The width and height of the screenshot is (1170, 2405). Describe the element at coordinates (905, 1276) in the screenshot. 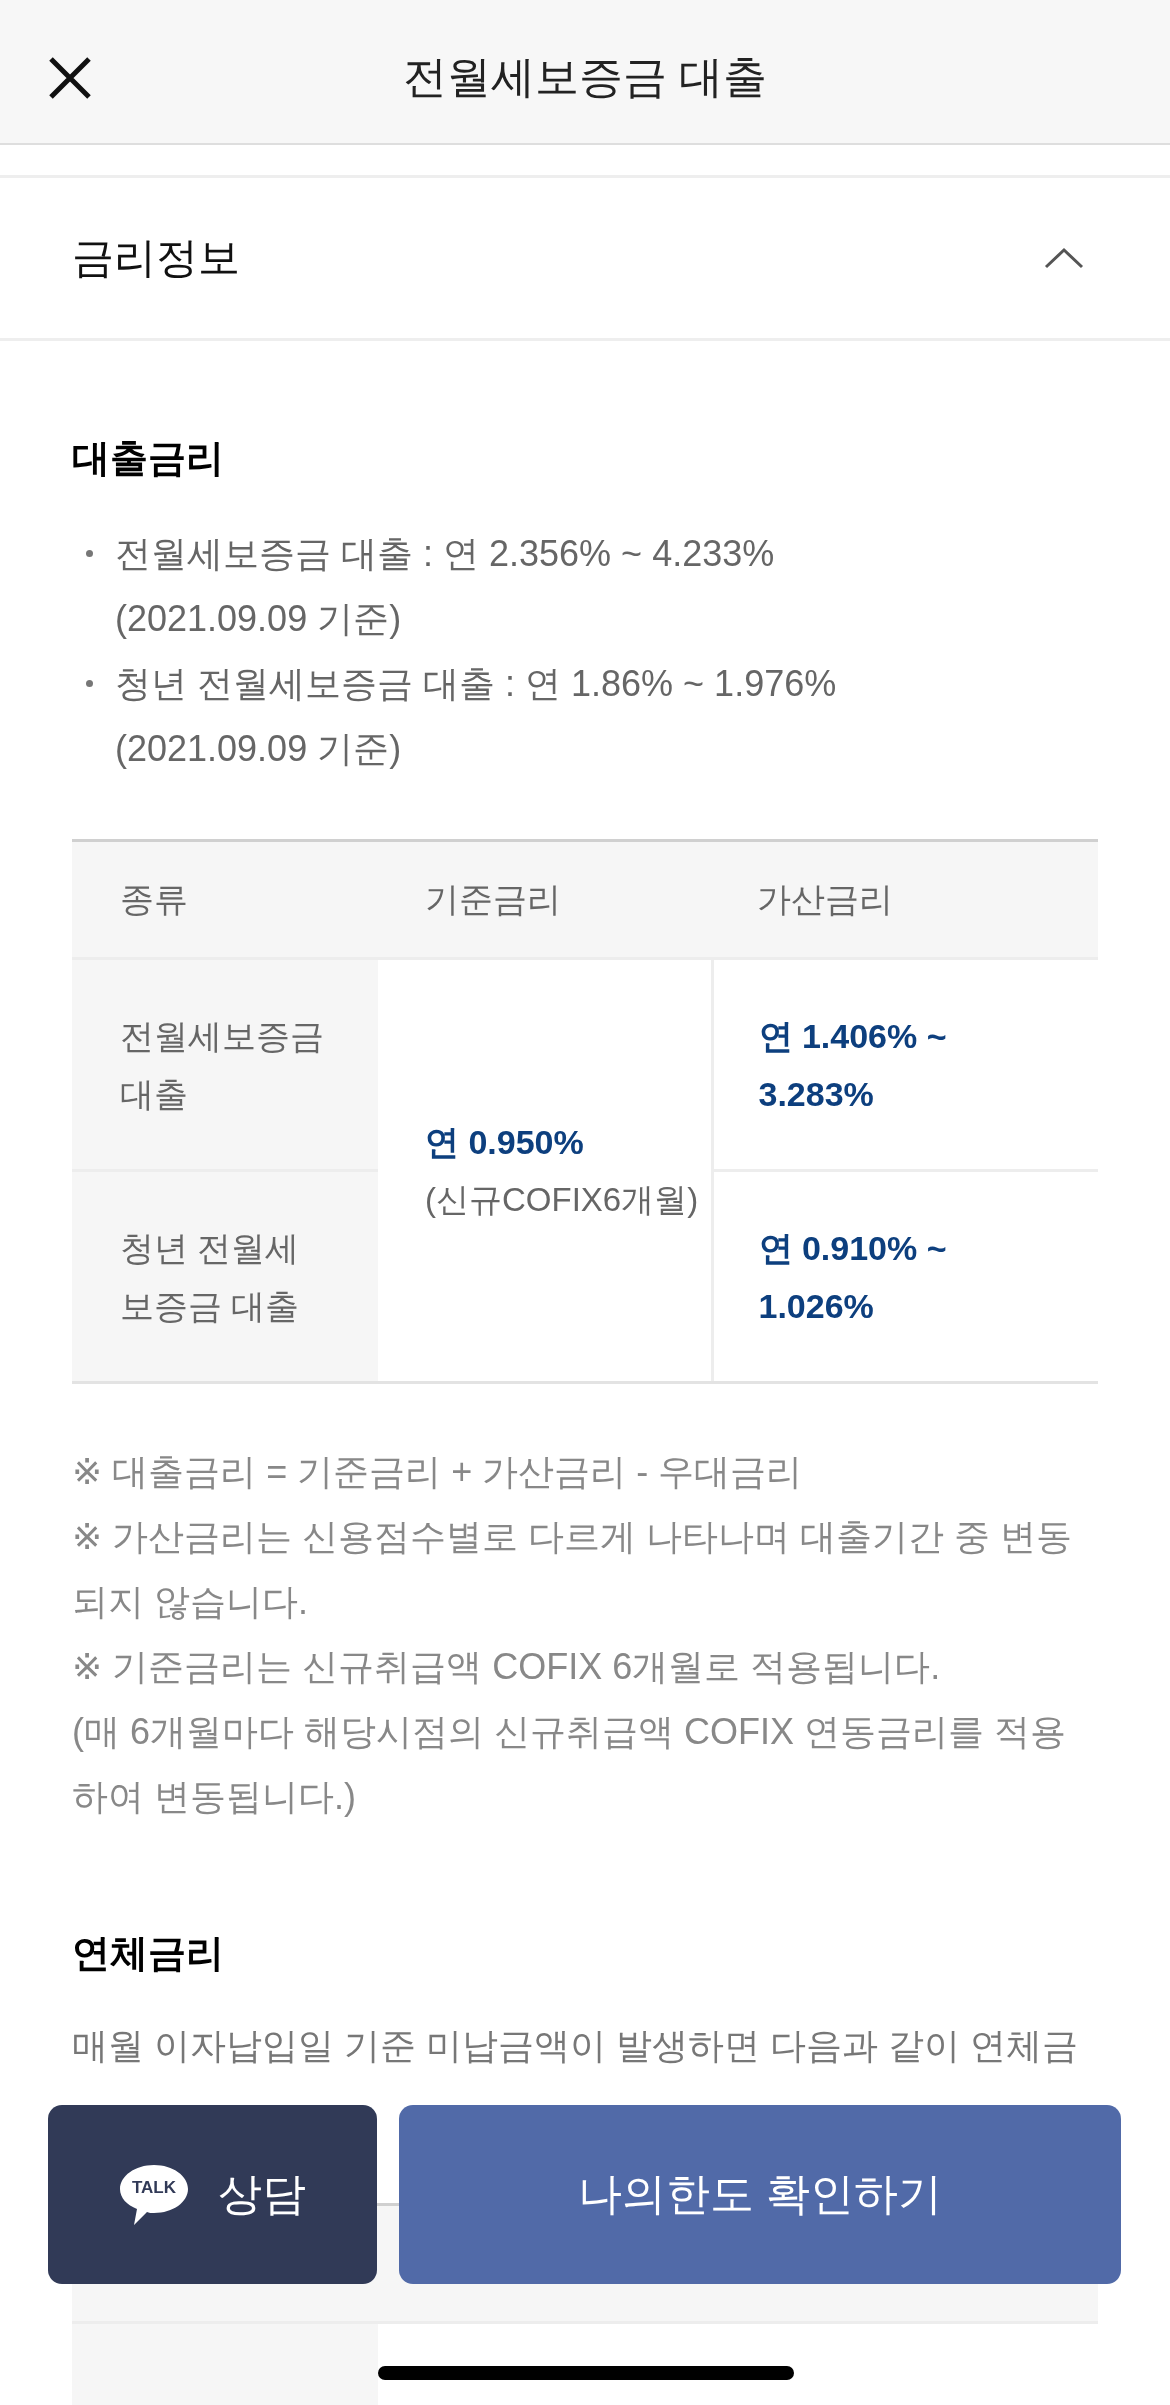

I see `table-cell: 연 0.910% ~ 1.026%` at that location.